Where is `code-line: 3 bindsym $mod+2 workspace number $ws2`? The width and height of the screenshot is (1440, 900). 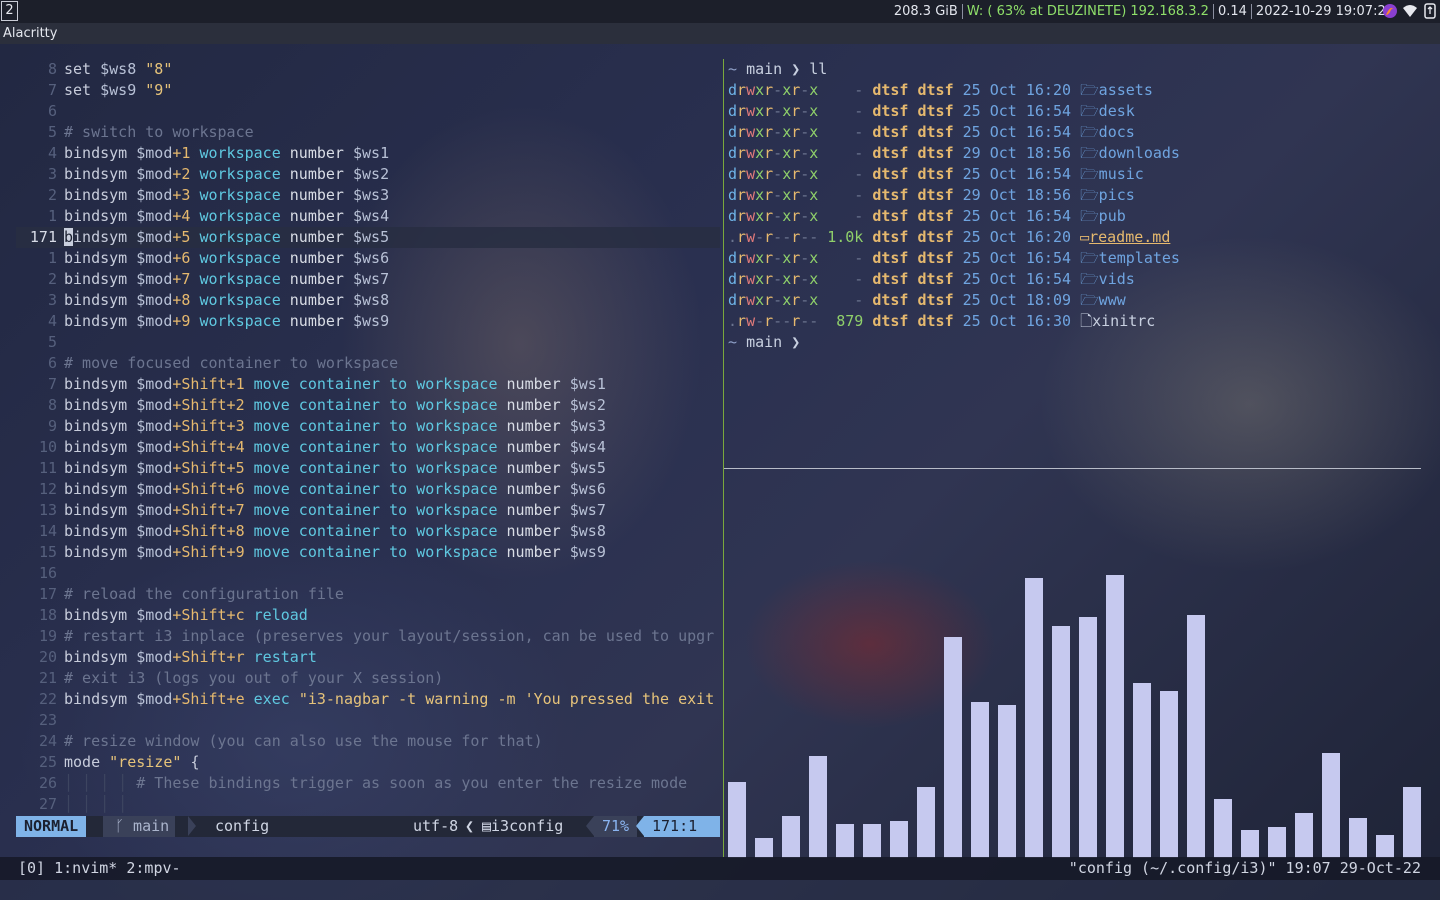 code-line: 3 bindsym $mod+2 workspace number $ws2 is located at coordinates (368, 174).